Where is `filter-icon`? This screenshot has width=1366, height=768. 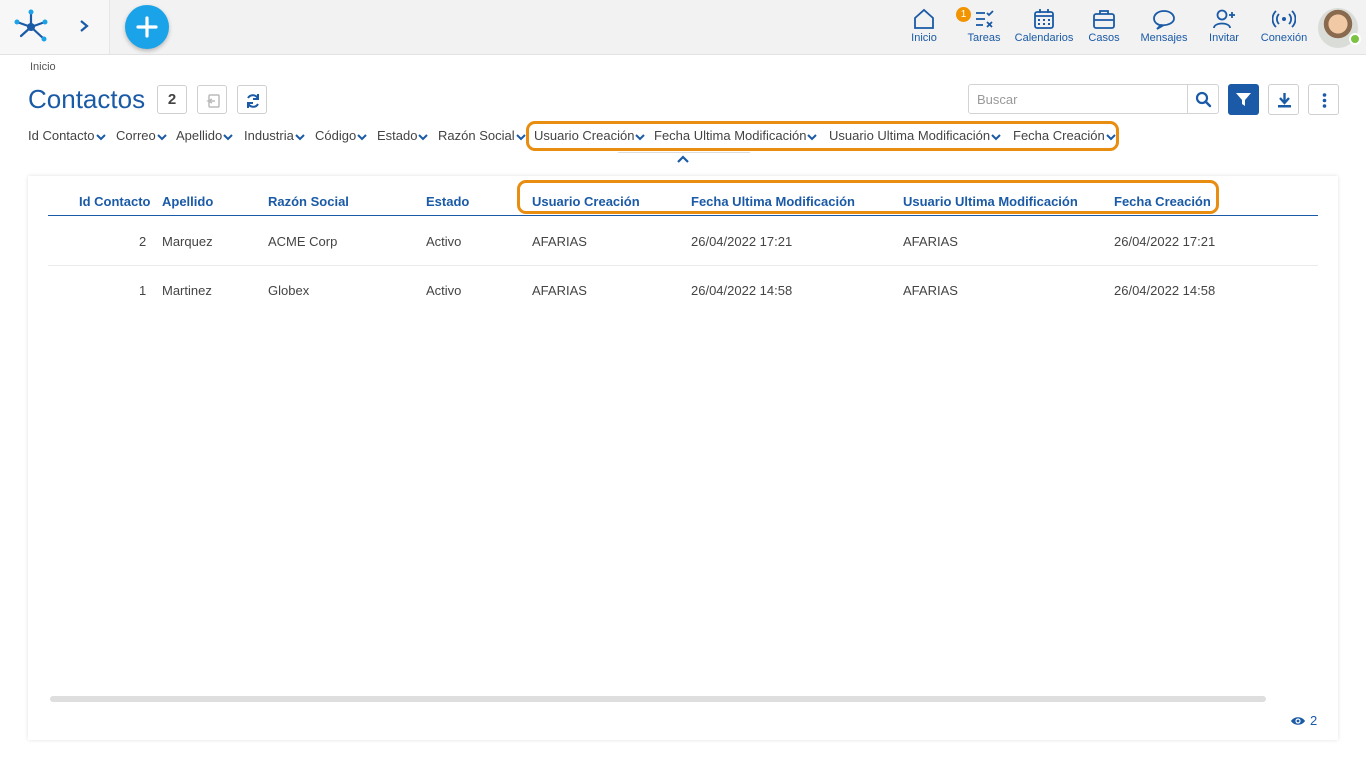 filter-icon is located at coordinates (1243, 99).